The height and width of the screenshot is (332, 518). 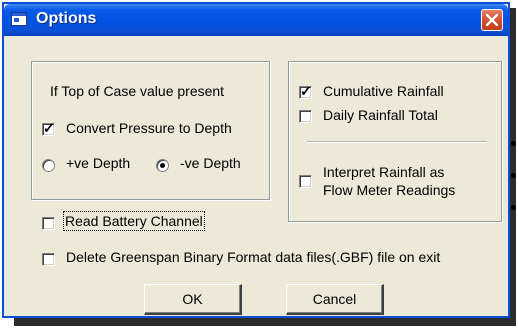 I want to click on read-battery-checkbox, so click(x=48, y=223).